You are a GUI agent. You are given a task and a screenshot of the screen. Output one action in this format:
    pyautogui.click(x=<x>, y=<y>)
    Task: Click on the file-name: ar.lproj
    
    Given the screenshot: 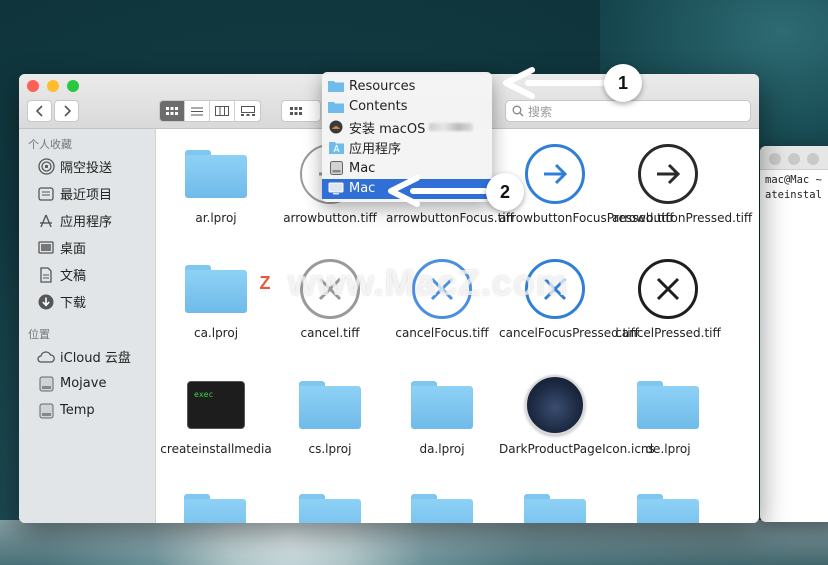 What is the action you would take?
    pyautogui.click(x=216, y=218)
    